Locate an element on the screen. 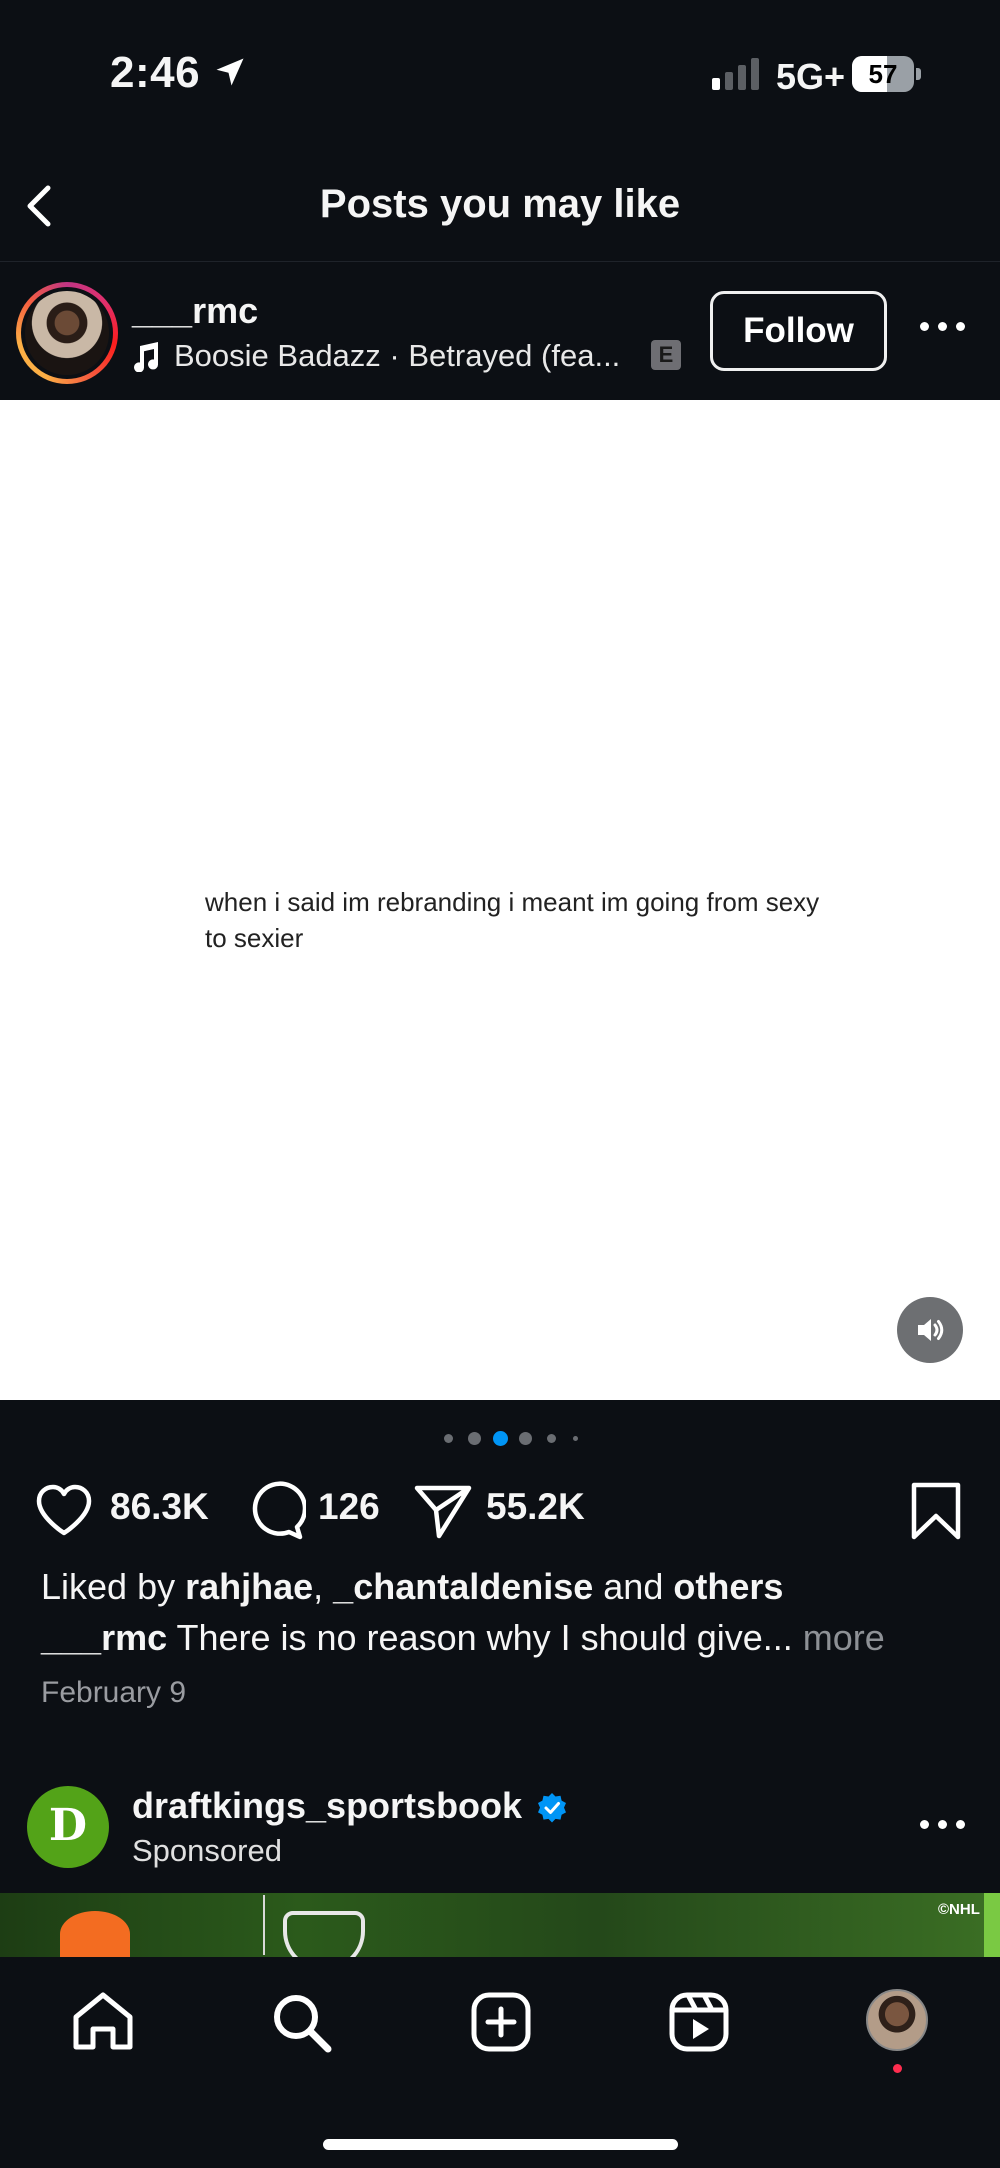 The width and height of the screenshot is (1000, 2168). comment-icon is located at coordinates (275, 1511).